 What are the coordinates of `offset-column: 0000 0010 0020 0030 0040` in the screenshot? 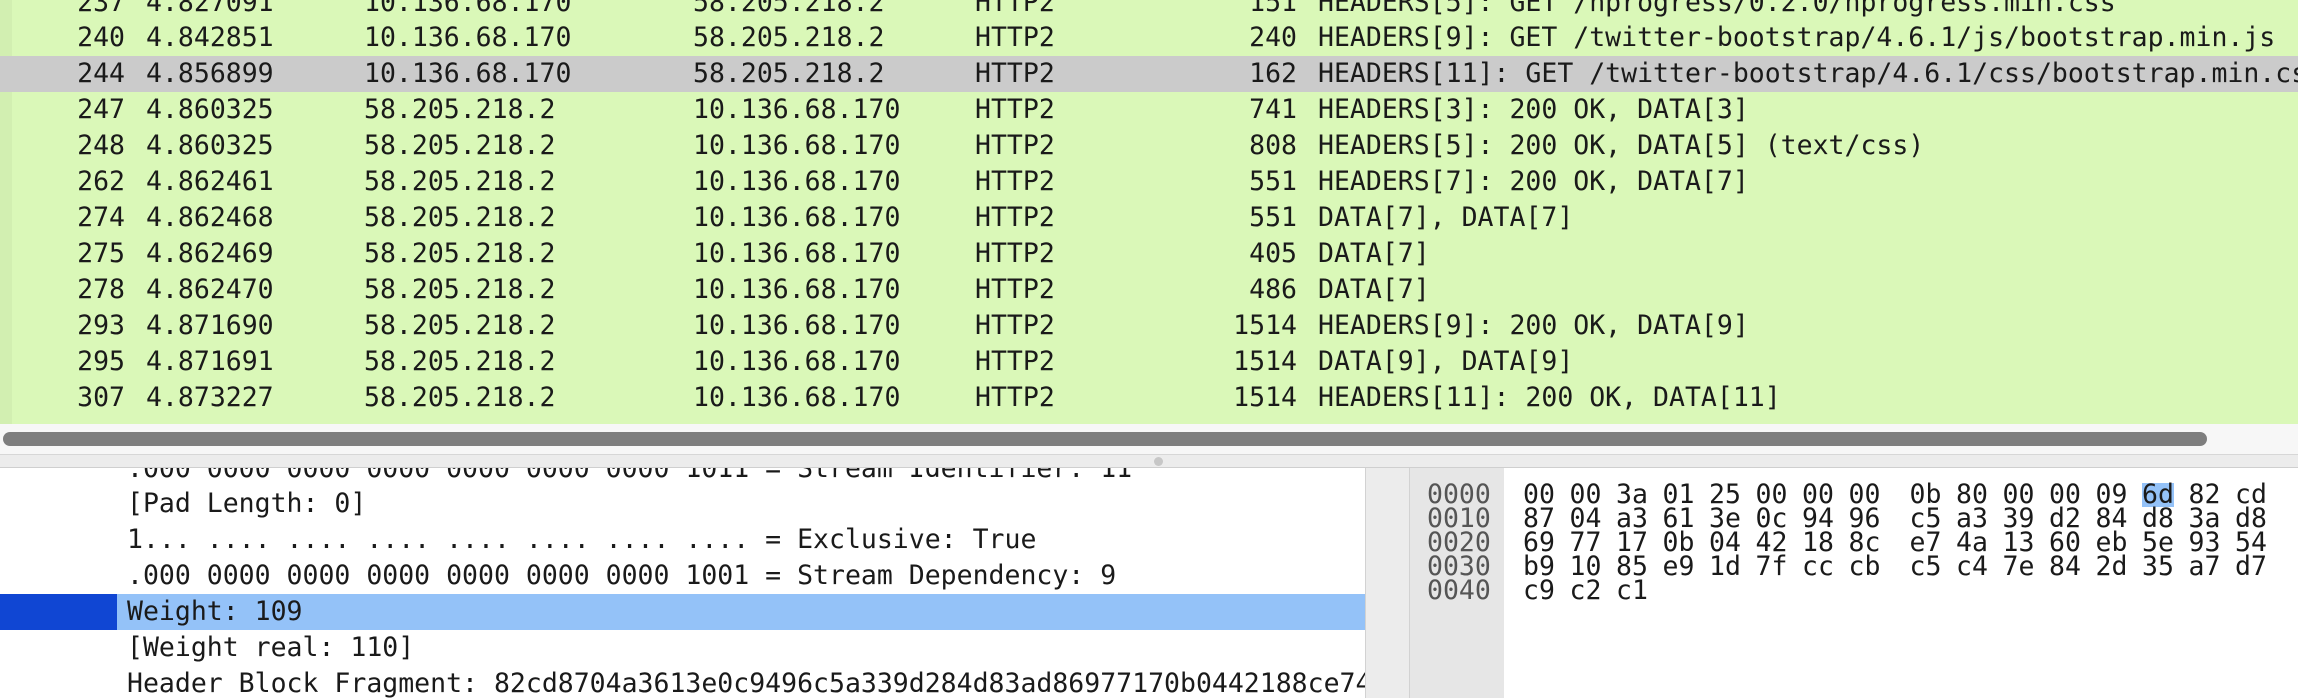 It's located at (1457, 583).